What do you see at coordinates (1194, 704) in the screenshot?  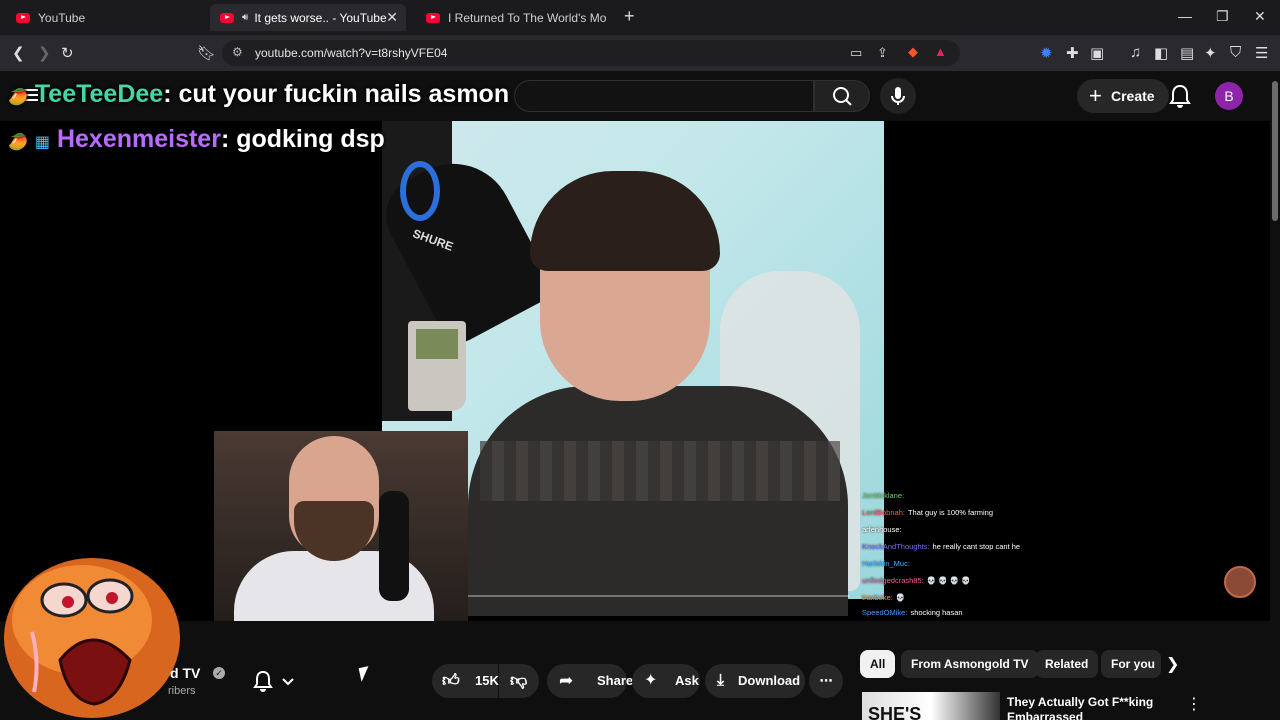 I see `more-vertical-icon: ⋮` at bounding box center [1194, 704].